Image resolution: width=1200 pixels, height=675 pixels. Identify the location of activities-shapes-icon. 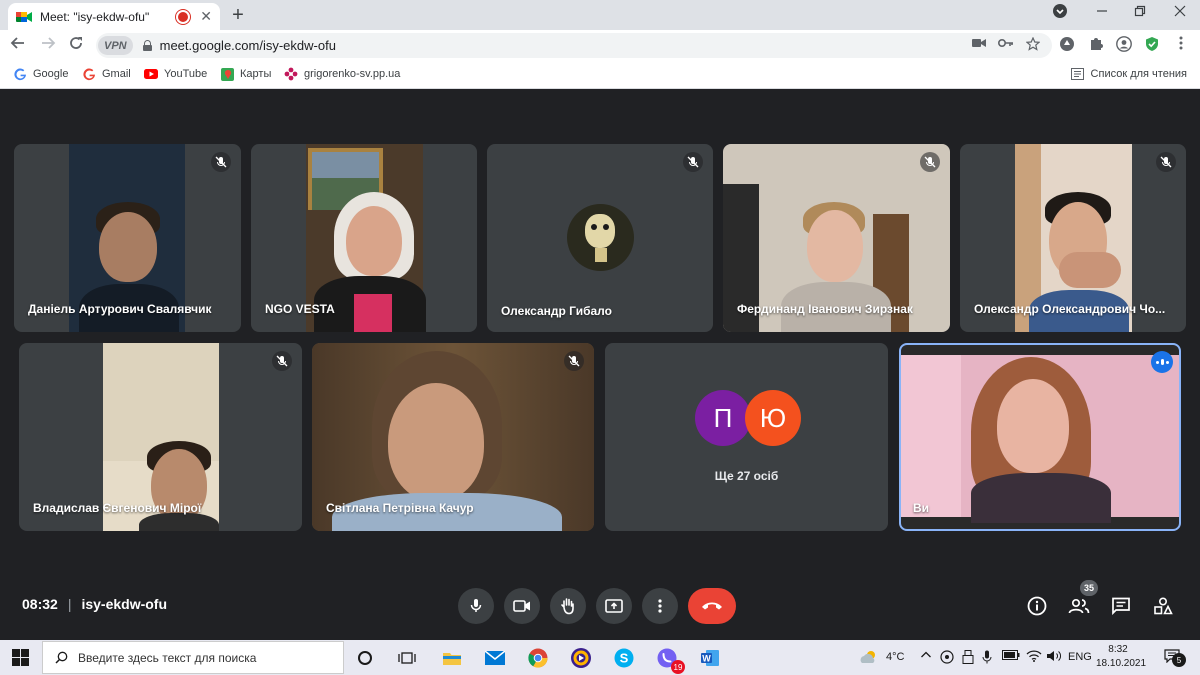
(1163, 606).